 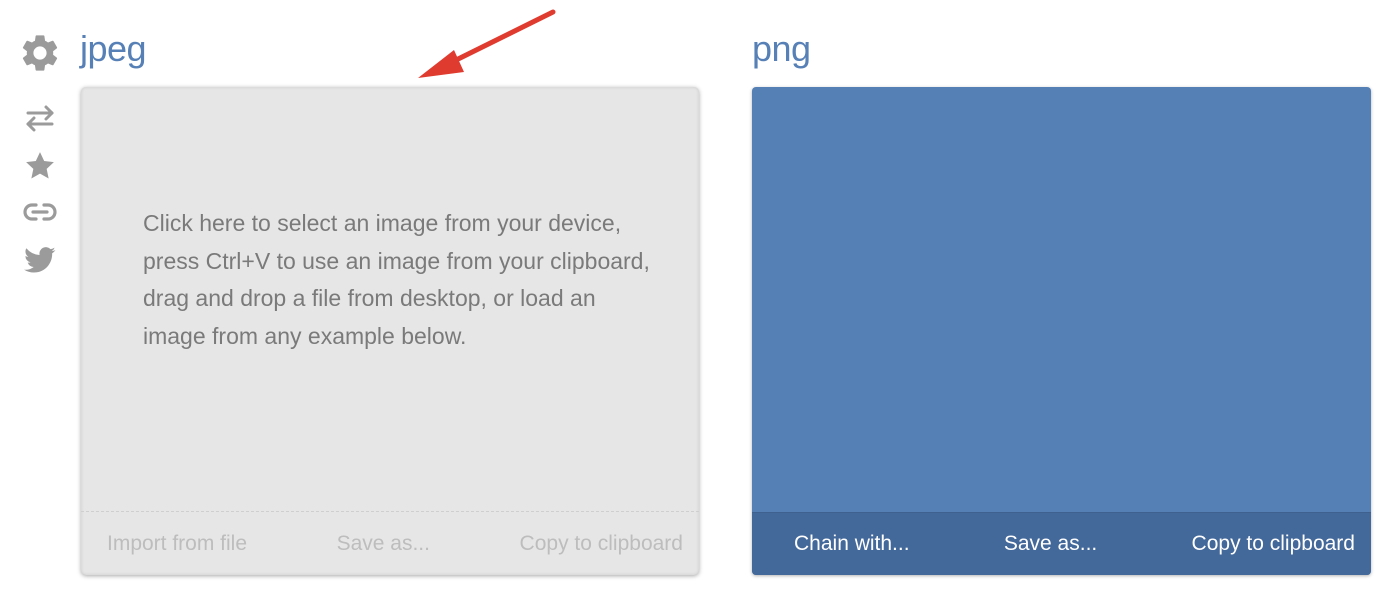 I want to click on star-icon, so click(x=40, y=166).